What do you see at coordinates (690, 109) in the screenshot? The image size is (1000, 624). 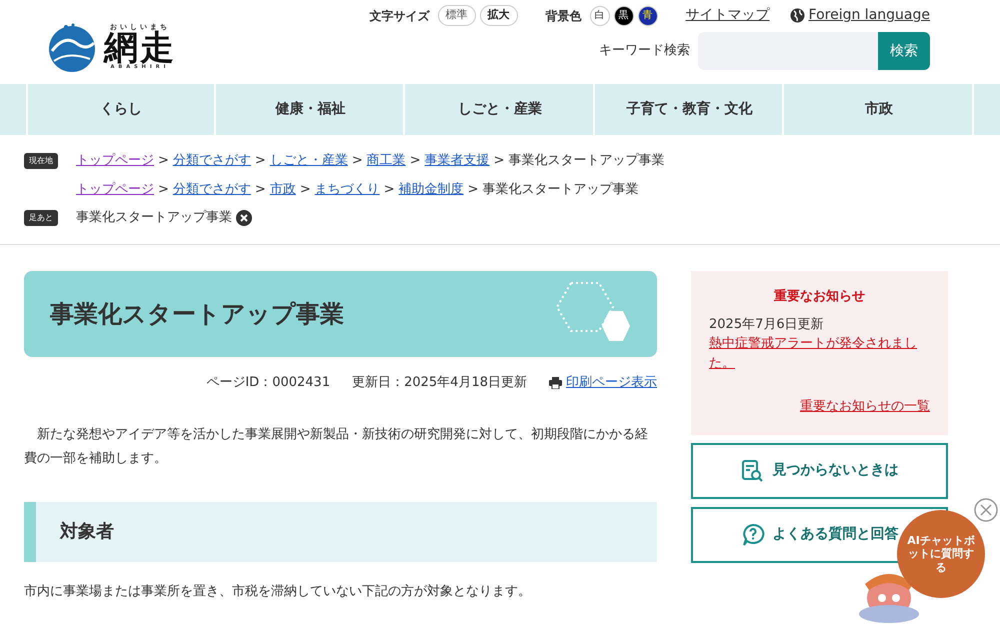 I see `nav-menu-item: 子育て・教育・文化` at bounding box center [690, 109].